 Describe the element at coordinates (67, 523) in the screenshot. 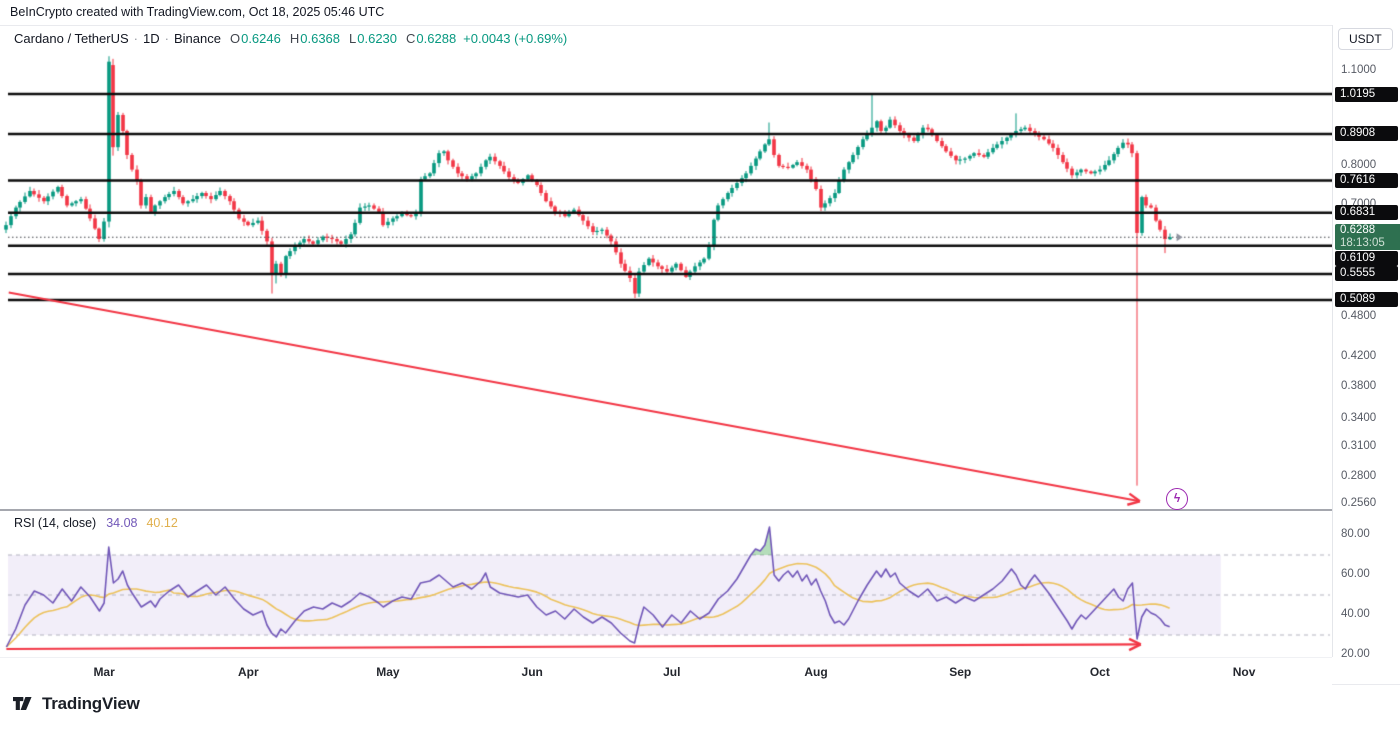

I see `rsi-params: (14, close)` at that location.